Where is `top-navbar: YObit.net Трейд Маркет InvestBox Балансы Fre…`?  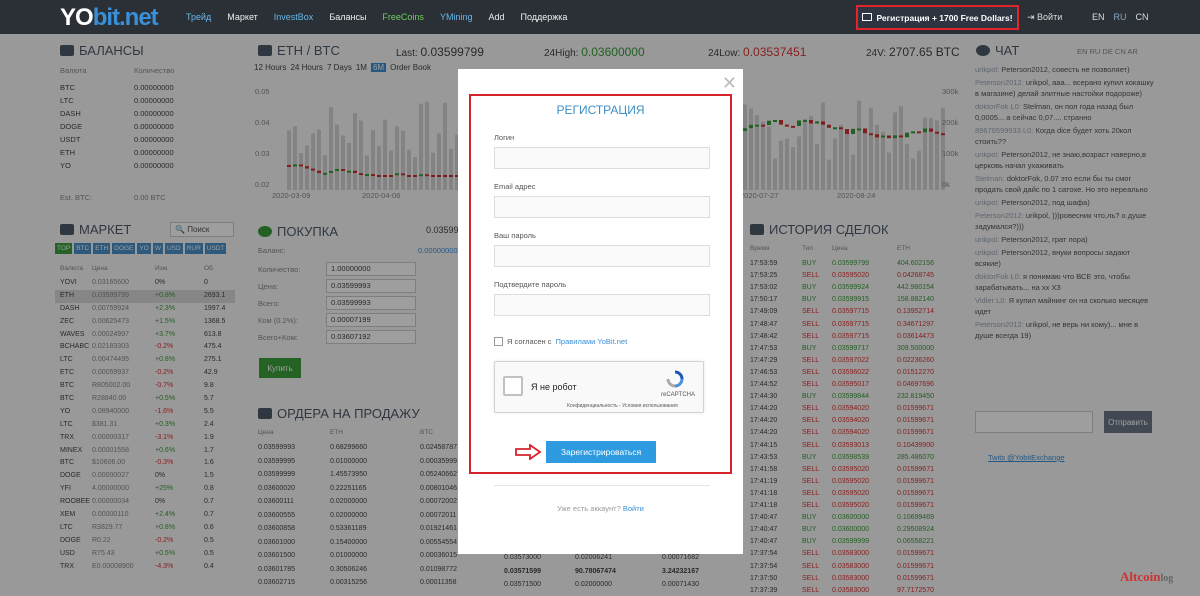
top-navbar: YObit.net Трейд Маркет InvestBox Балансы Fre… is located at coordinates (600, 17).